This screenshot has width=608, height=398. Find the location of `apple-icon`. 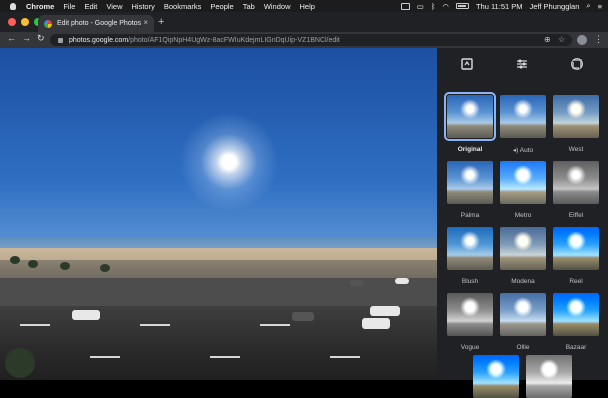

apple-icon is located at coordinates (13, 6).